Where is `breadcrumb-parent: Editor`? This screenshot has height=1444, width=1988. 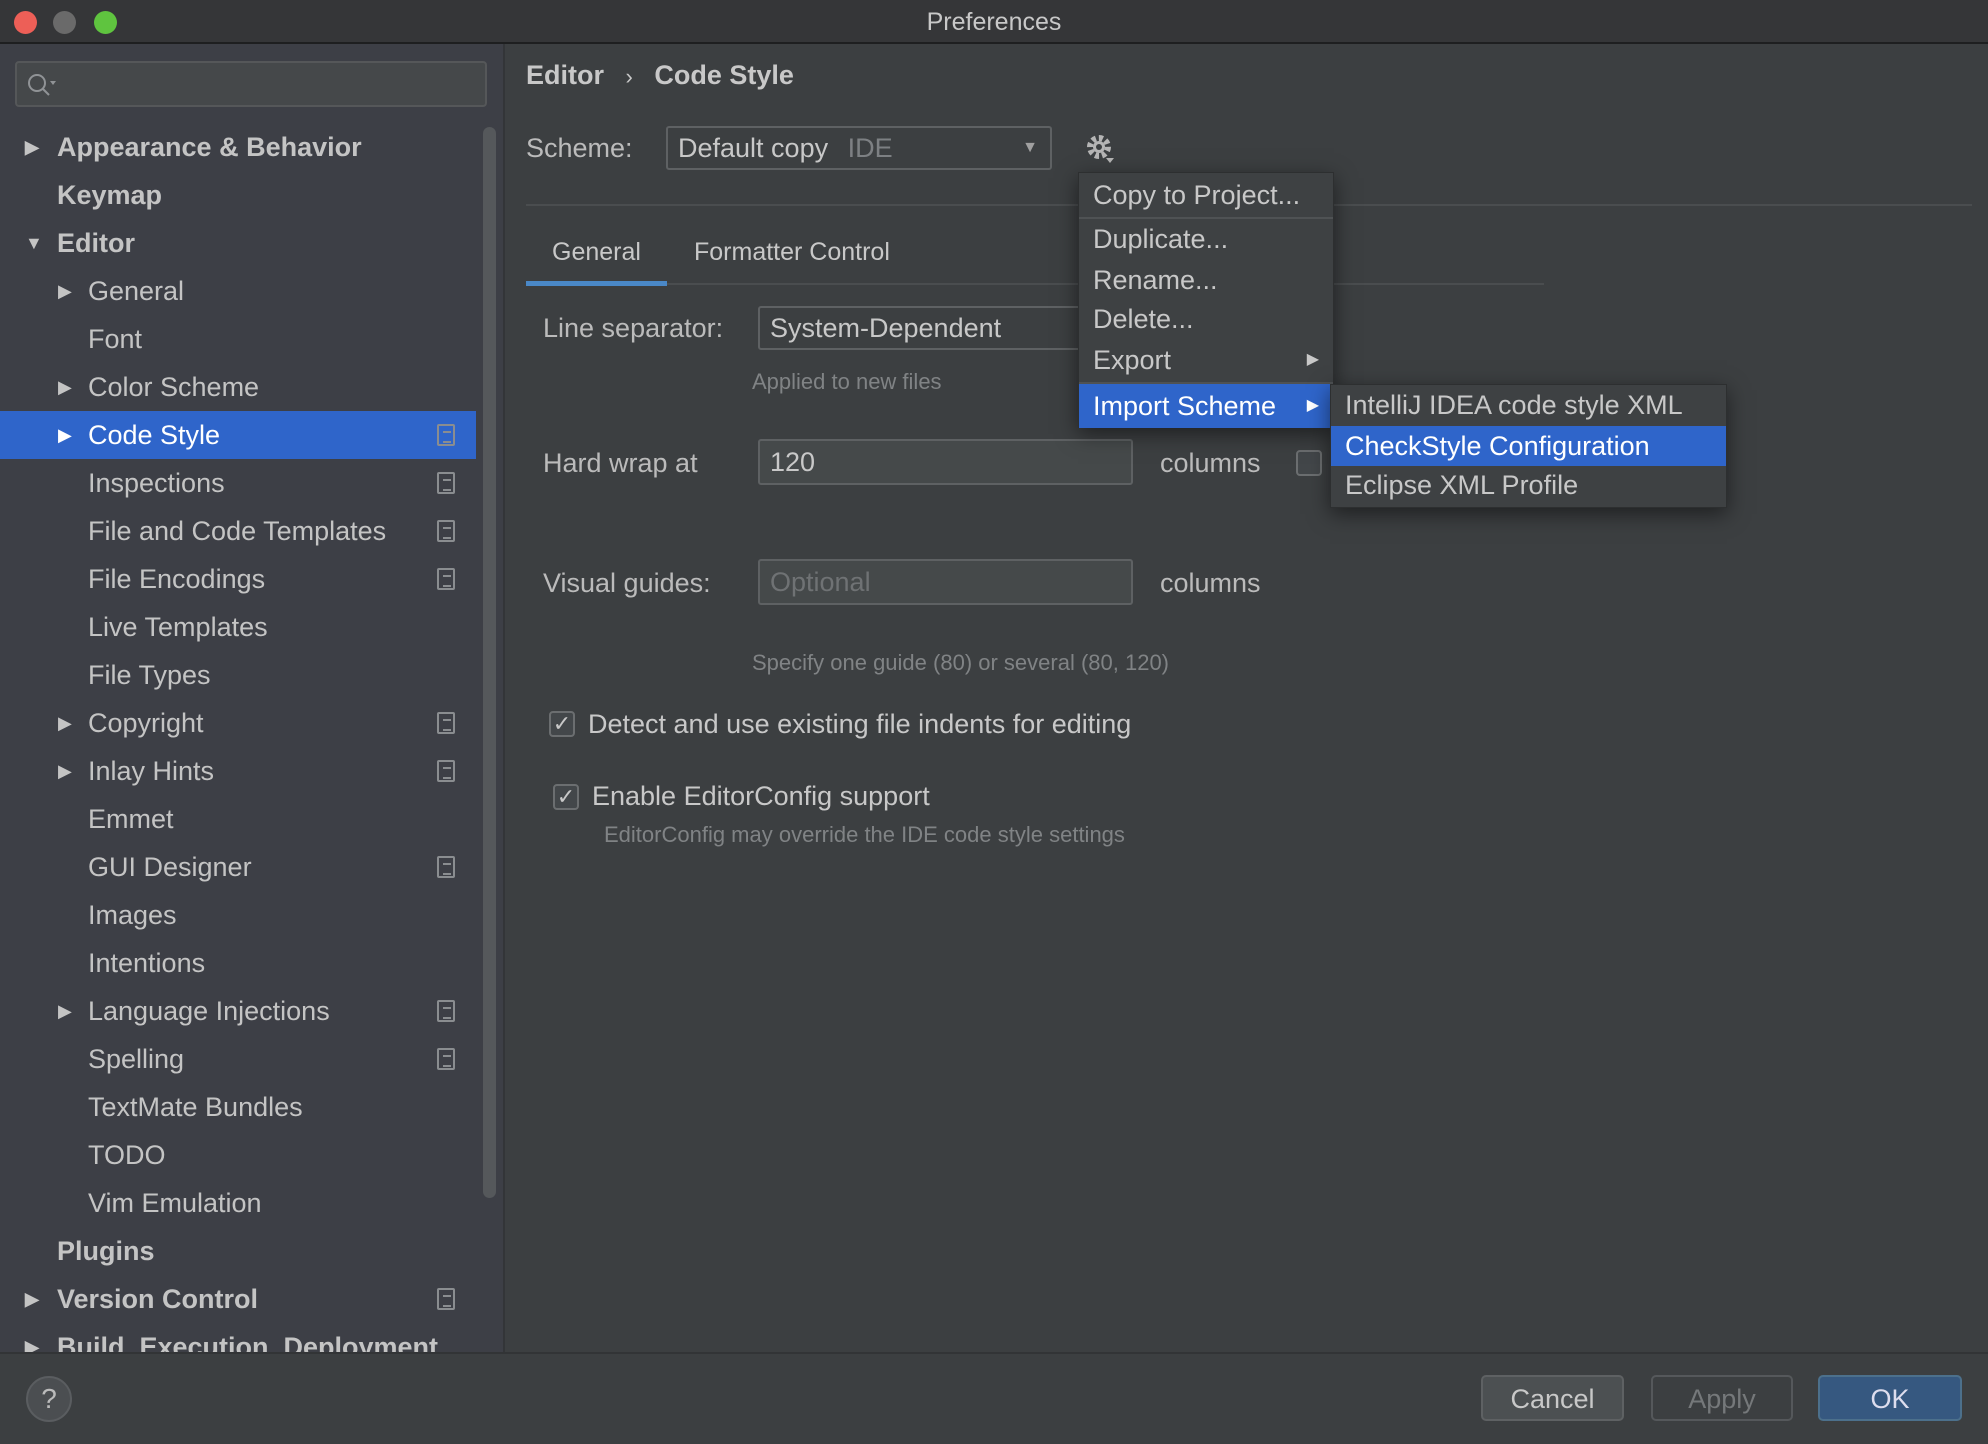
breadcrumb-parent: Editor is located at coordinates (565, 75).